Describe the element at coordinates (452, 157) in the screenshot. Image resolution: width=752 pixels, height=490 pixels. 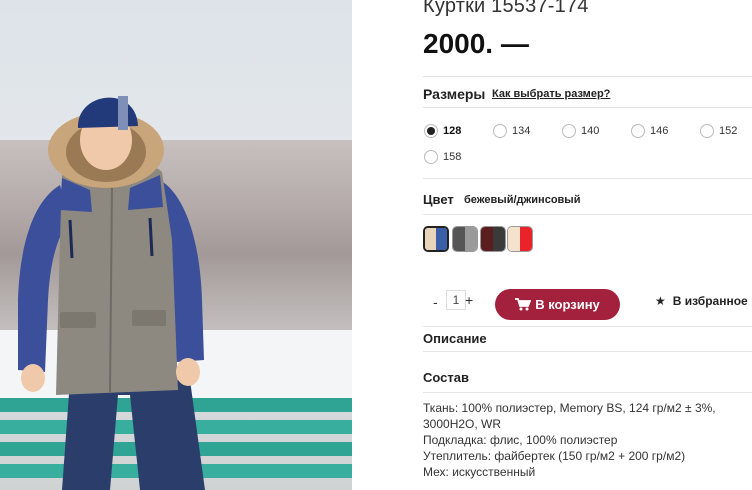
I see `size-option-label: 158` at that location.